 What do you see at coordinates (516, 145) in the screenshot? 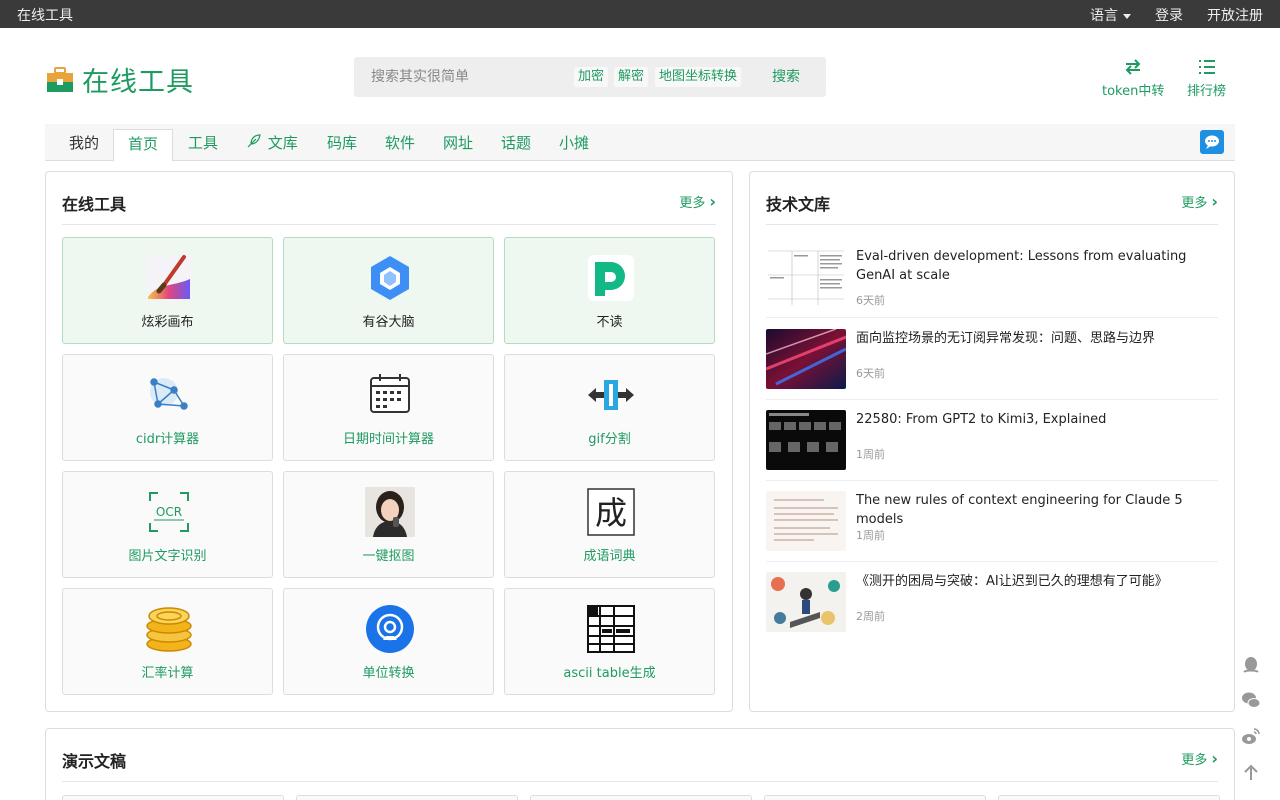
I see `tab-topics: 话题` at bounding box center [516, 145].